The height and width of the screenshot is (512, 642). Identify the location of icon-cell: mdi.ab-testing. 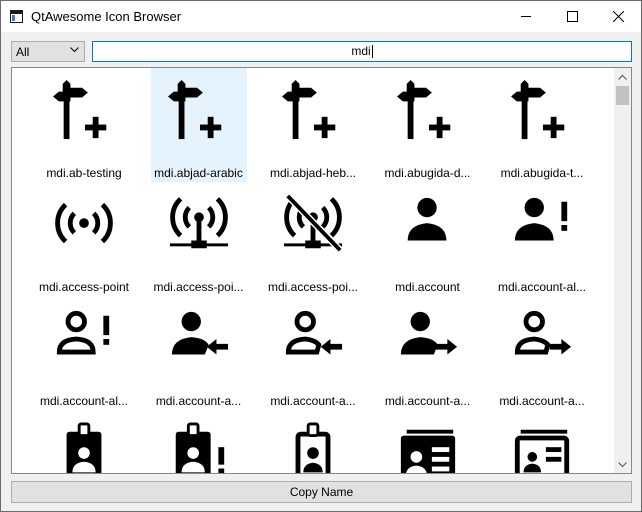
(84, 125).